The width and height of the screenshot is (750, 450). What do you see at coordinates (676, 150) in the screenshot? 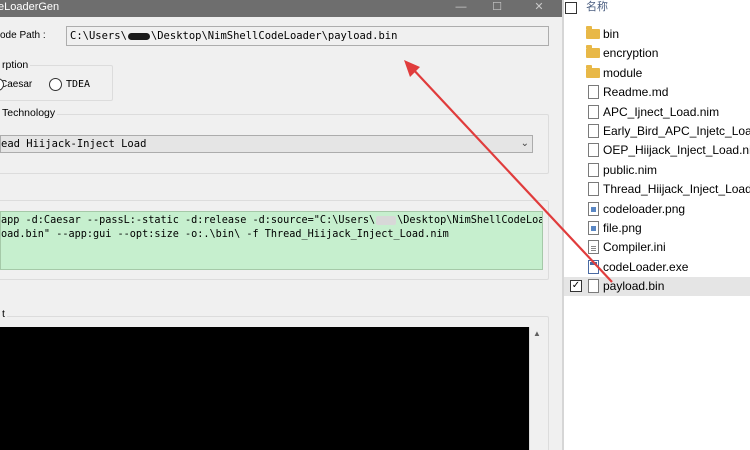
I see `file-name: OEP_Hiijack_Inject_Load.nim` at bounding box center [676, 150].